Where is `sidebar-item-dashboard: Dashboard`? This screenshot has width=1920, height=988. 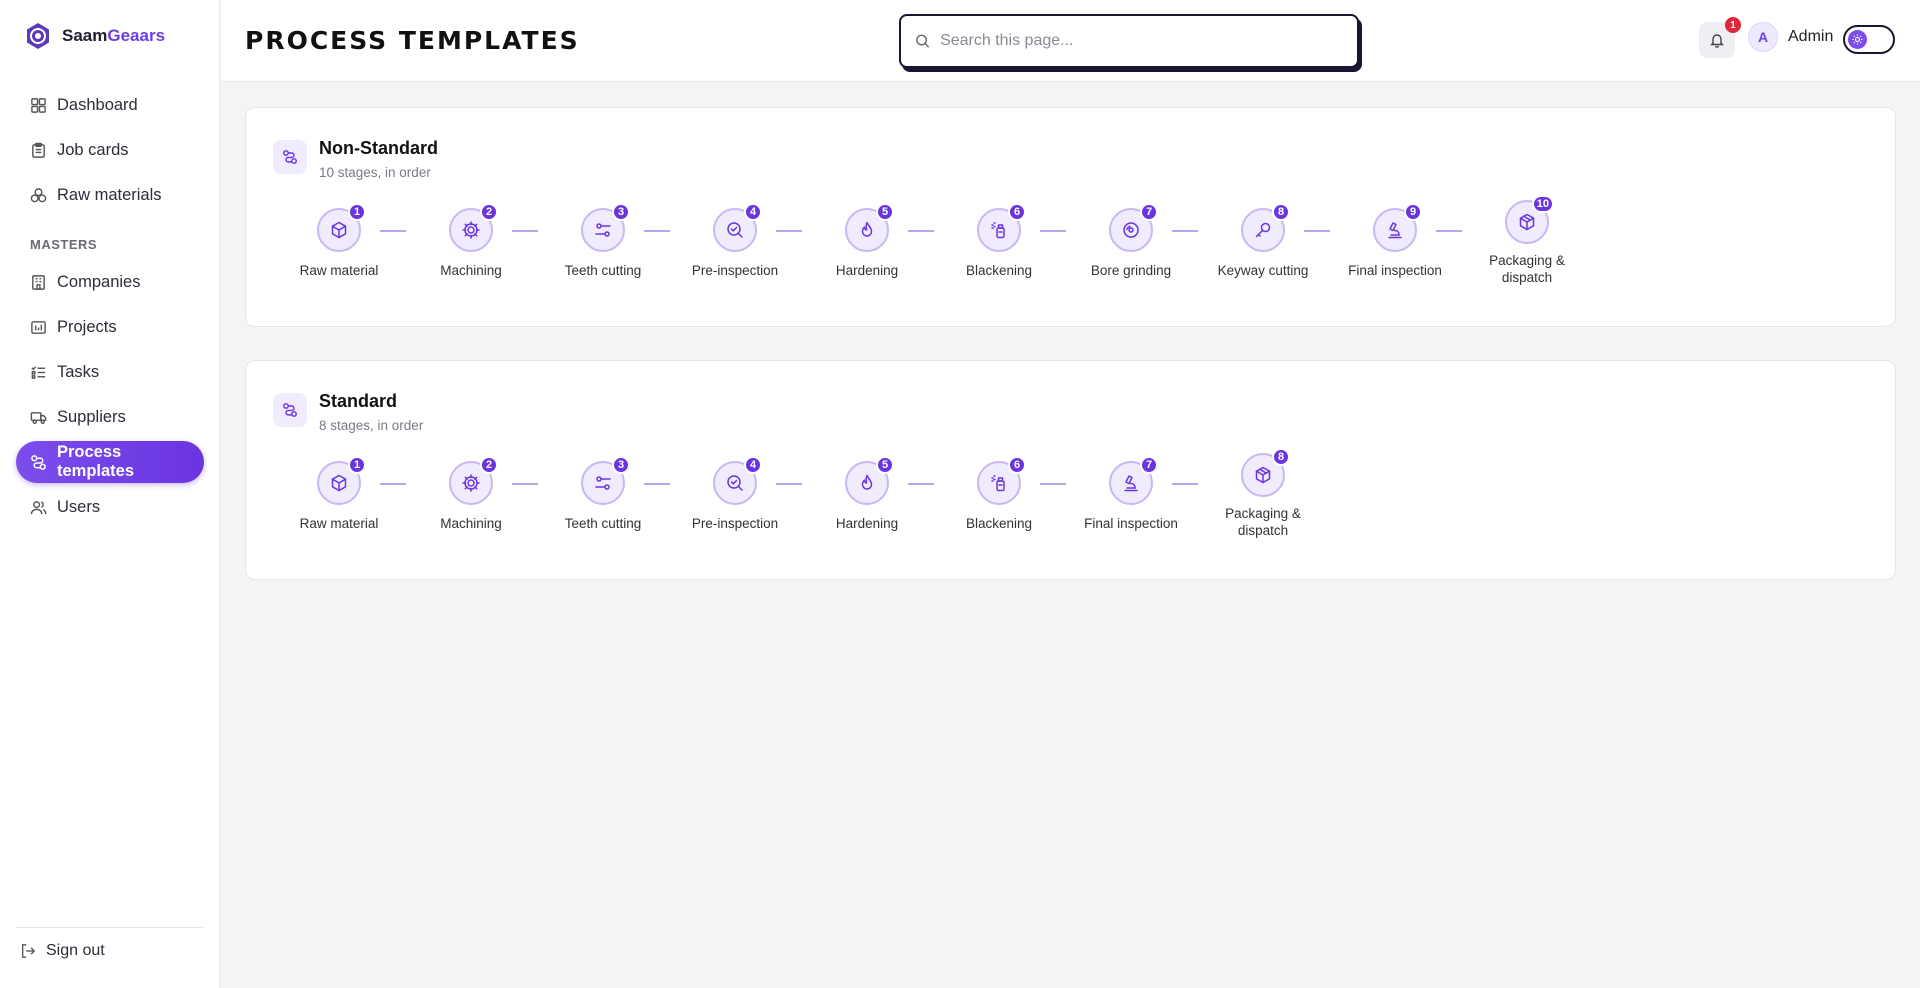
sidebar-item-dashboard: Dashboard is located at coordinates (110, 105).